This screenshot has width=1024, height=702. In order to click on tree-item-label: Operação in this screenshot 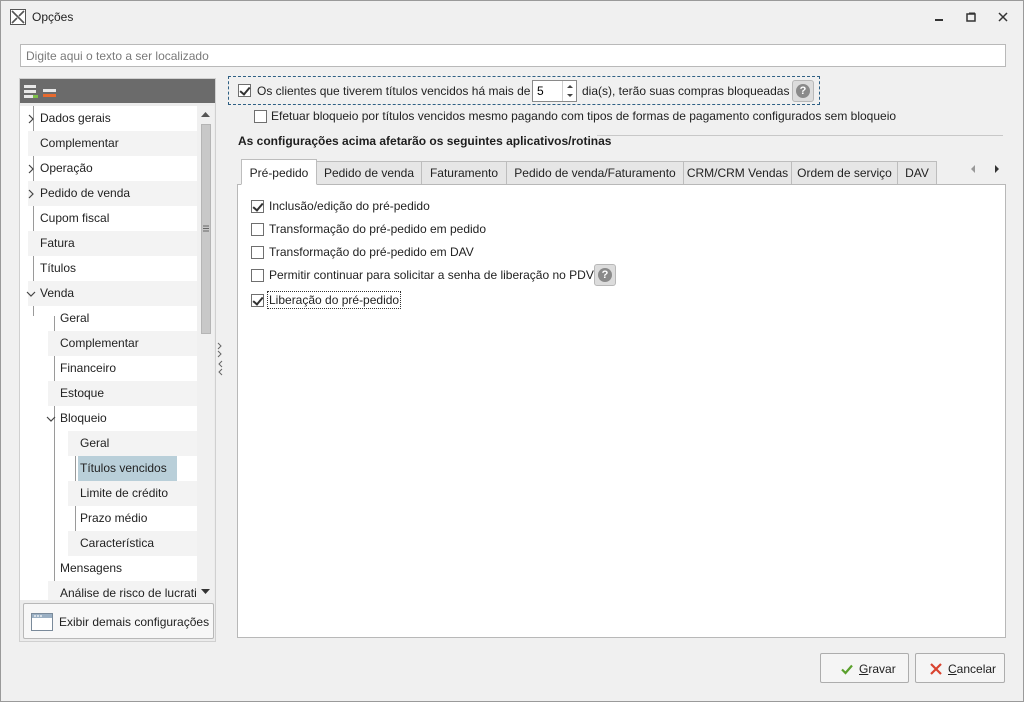, I will do `click(66, 168)`.